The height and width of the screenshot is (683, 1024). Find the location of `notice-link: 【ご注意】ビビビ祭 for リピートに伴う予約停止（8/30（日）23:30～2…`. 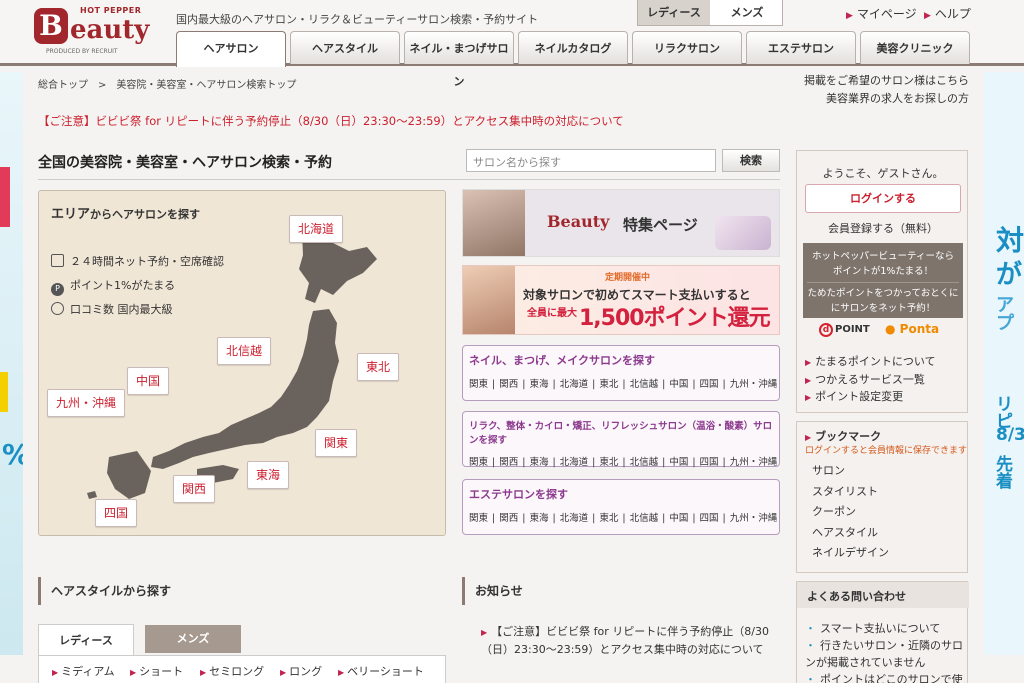

notice-link: 【ご注意】ビビビ祭 for リピートに伴う予約停止（8/30（日）23:30～2… is located at coordinates (331, 121).